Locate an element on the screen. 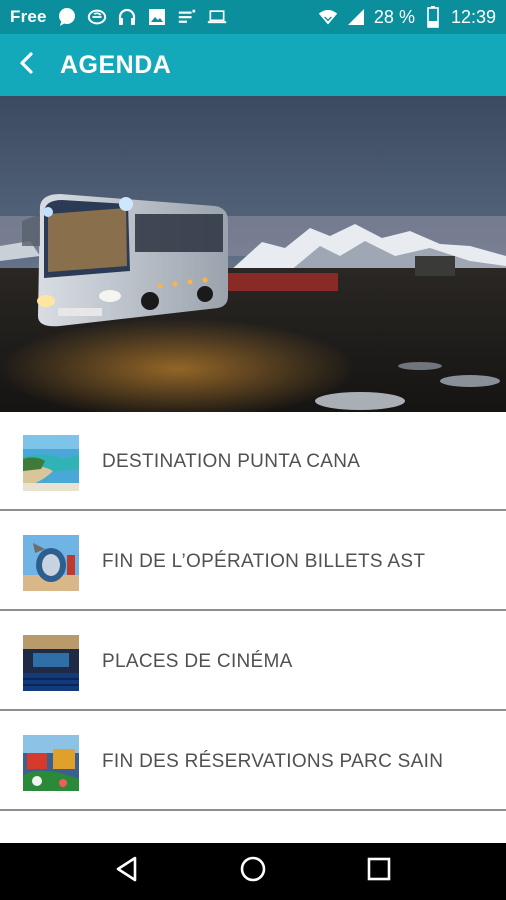 This screenshot has height=900, width=506. list-item-label: DESTINATION PUNTA CANA is located at coordinates (231, 461).